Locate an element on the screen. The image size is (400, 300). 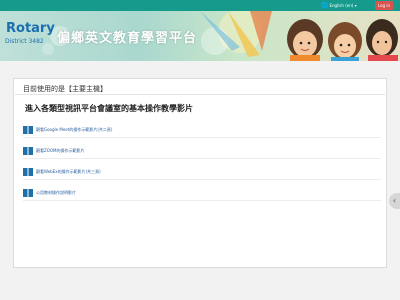
chevron-left-icon: ‹ is located at coordinates (394, 201).